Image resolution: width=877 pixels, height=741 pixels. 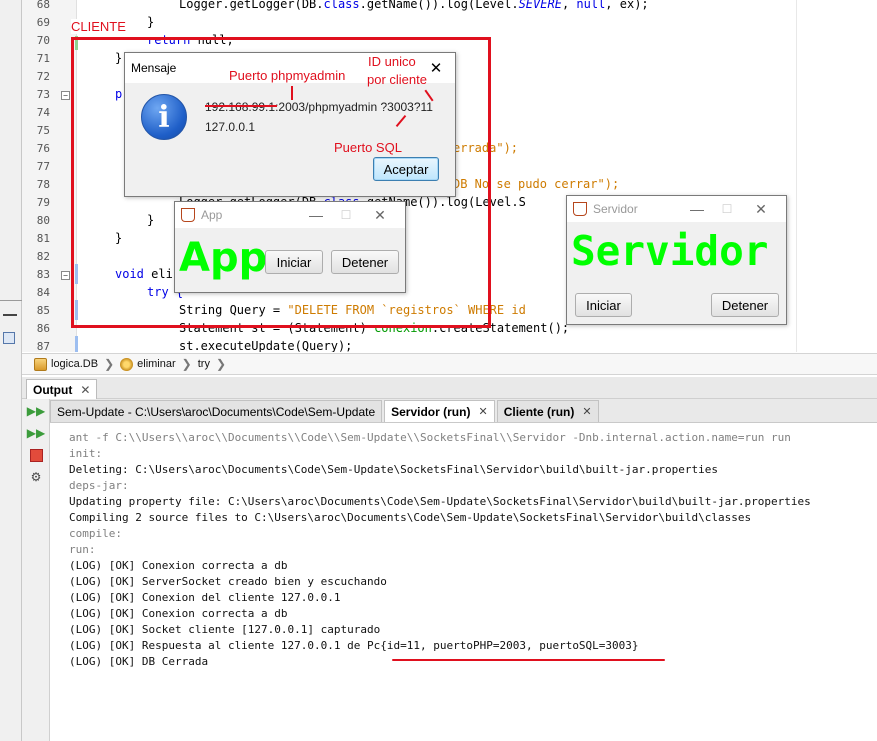 I want to click on line-number: 69, so click(x=43, y=22).